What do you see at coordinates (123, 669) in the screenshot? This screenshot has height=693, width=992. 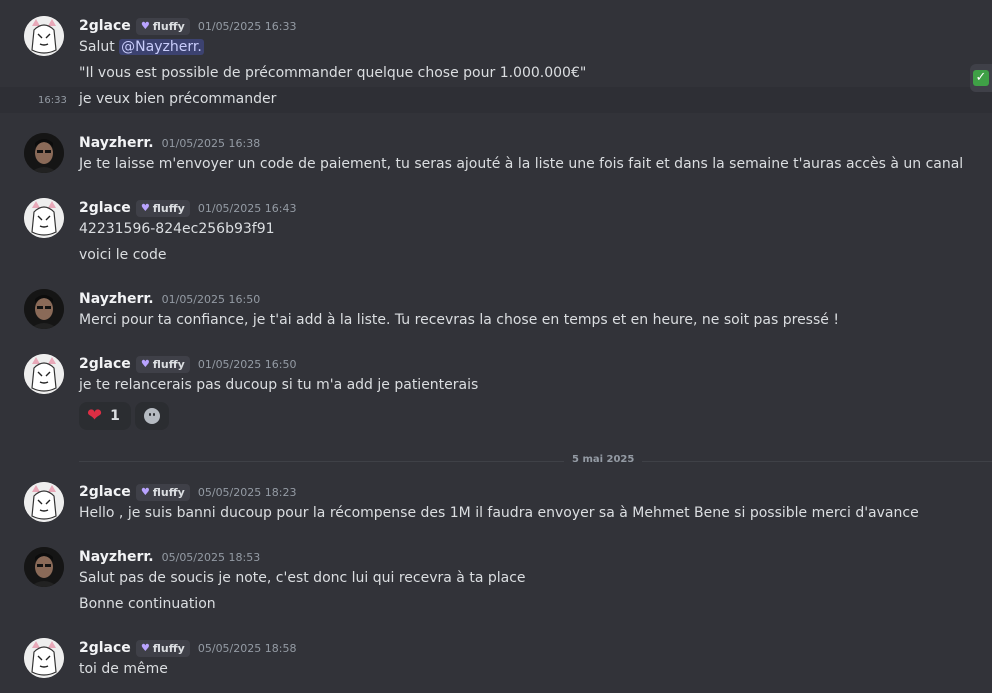 I see `message-text: toi de même` at bounding box center [123, 669].